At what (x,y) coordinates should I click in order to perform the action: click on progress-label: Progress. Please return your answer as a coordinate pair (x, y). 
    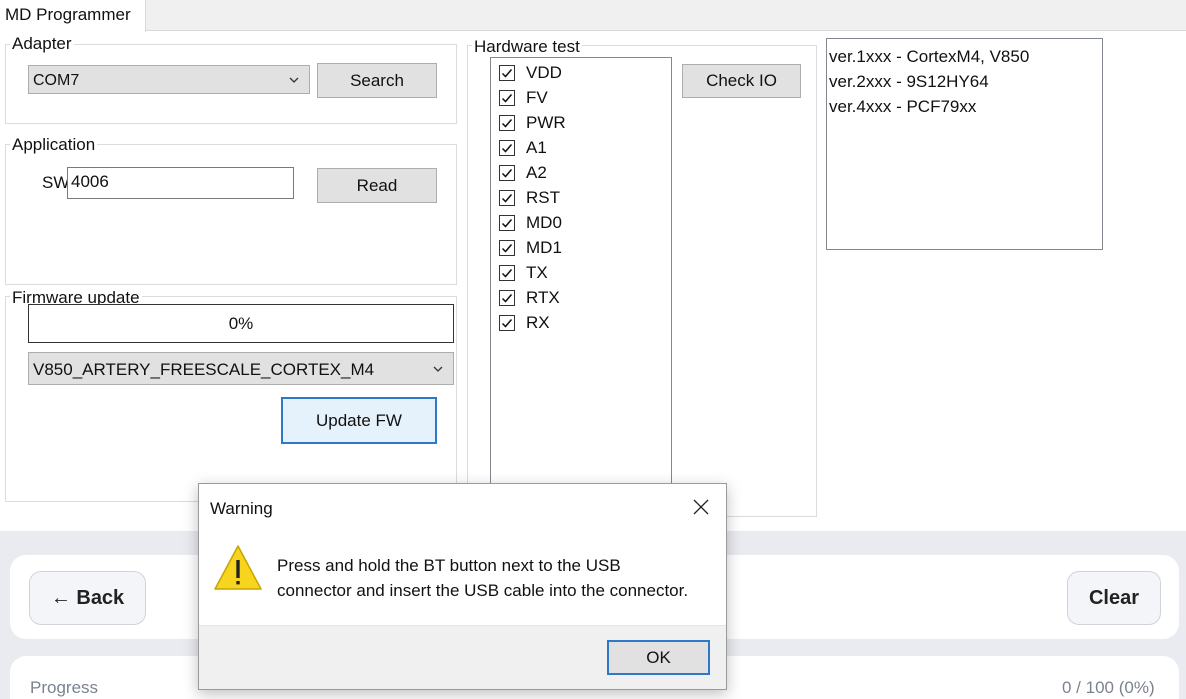
    Looking at the image, I should click on (64, 687).